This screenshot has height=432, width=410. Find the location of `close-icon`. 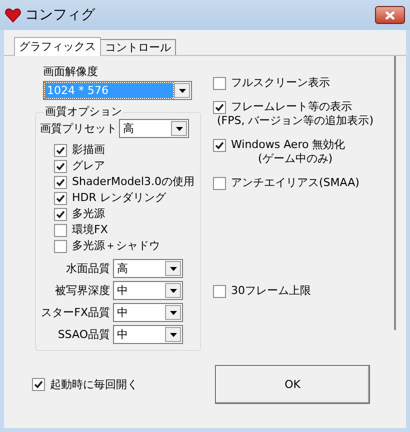

close-icon is located at coordinates (390, 15).